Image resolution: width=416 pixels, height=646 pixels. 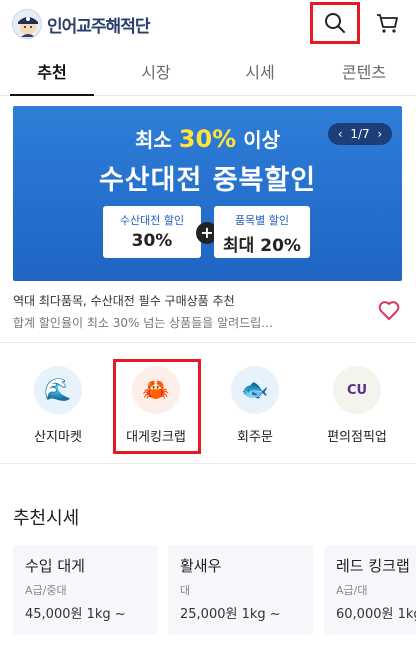 What do you see at coordinates (364, 73) in the screenshot?
I see `tab-contents: 콘텐츠` at bounding box center [364, 73].